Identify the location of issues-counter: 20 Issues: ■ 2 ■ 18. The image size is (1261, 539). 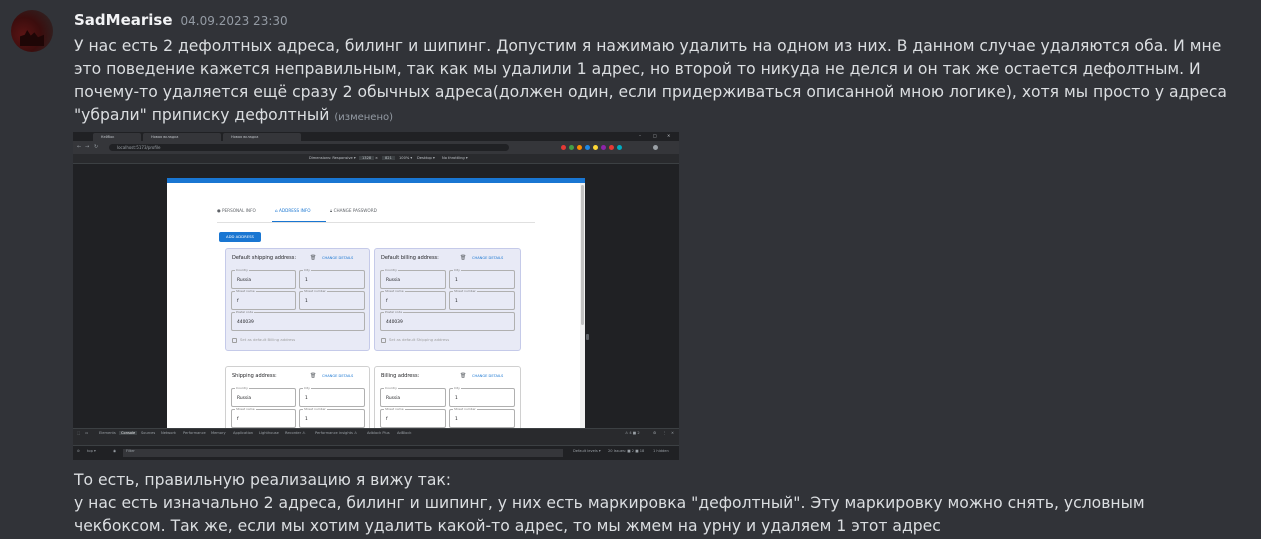
(626, 451).